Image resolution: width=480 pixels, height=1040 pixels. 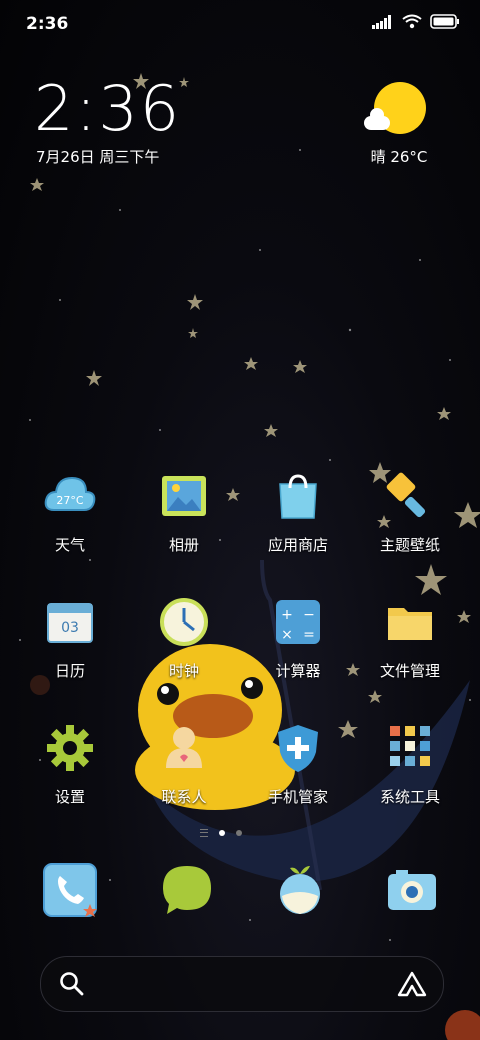 I want to click on dock-messages, so click(x=187, y=890).